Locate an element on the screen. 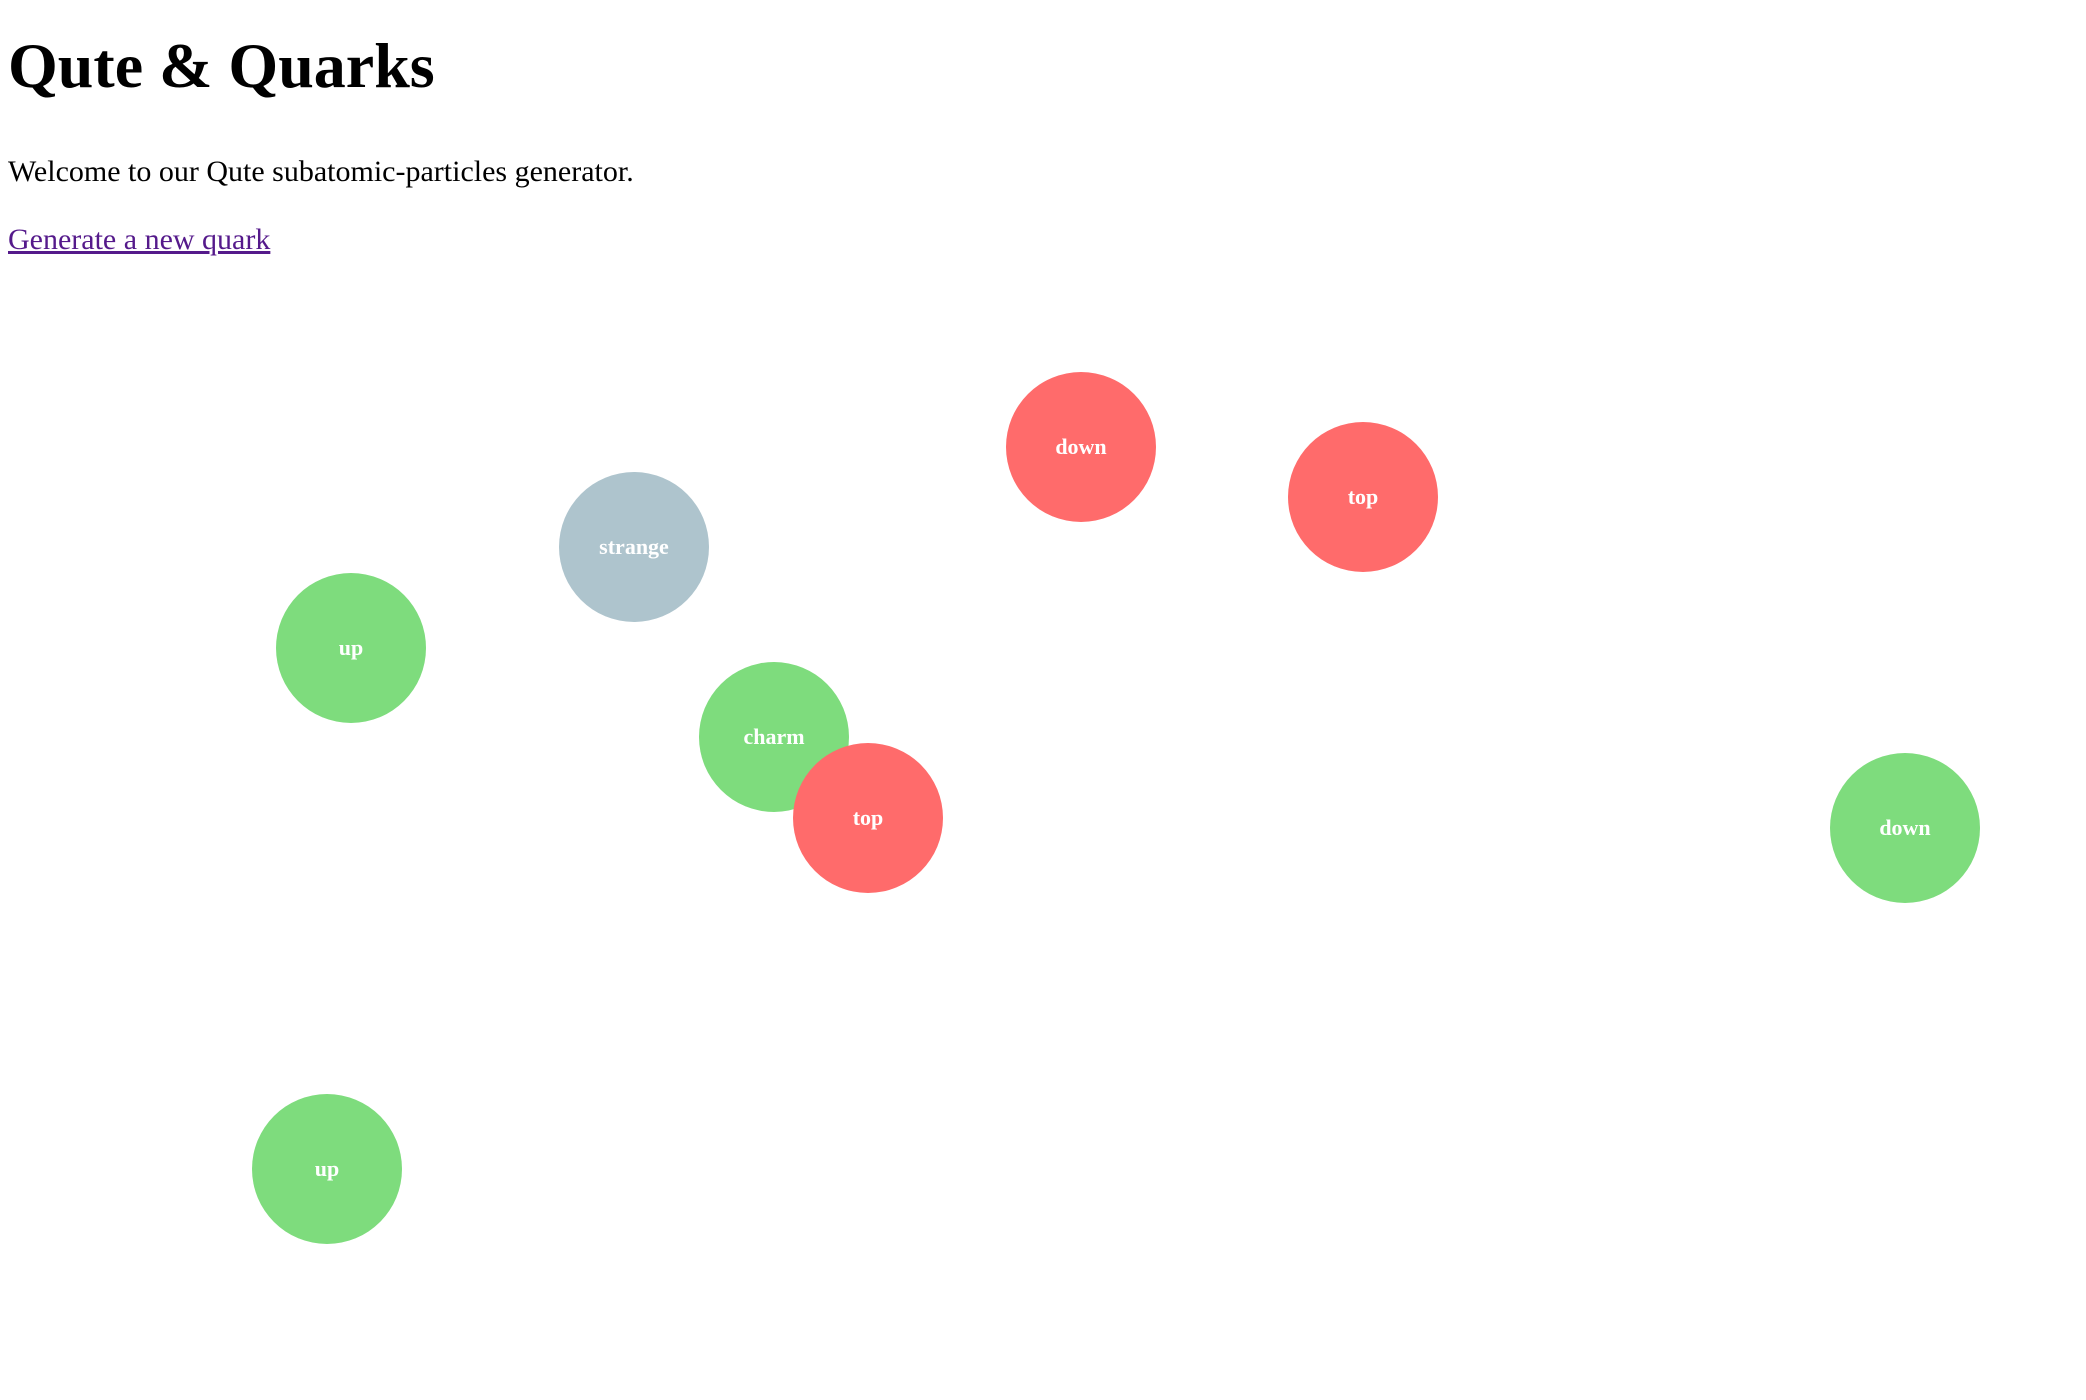 This screenshot has height=1400, width=2086. quark-label: charm is located at coordinates (774, 736).